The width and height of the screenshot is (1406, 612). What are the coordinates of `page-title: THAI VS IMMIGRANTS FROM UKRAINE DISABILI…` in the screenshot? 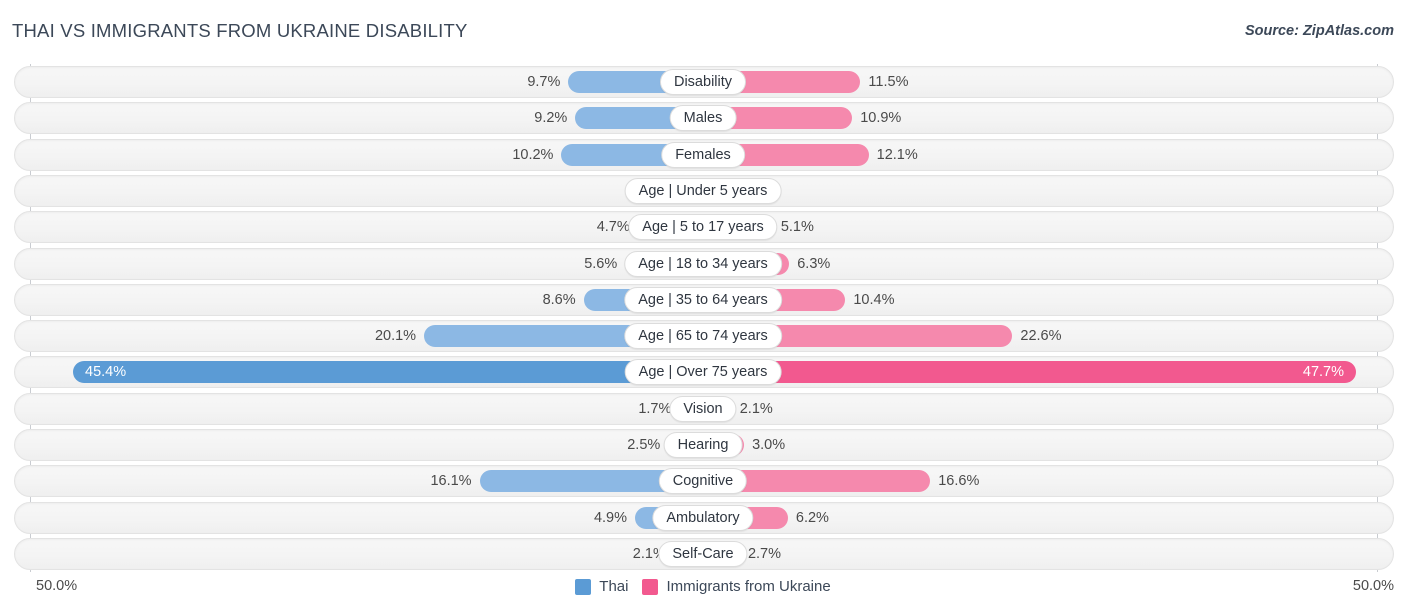 It's located at (240, 30).